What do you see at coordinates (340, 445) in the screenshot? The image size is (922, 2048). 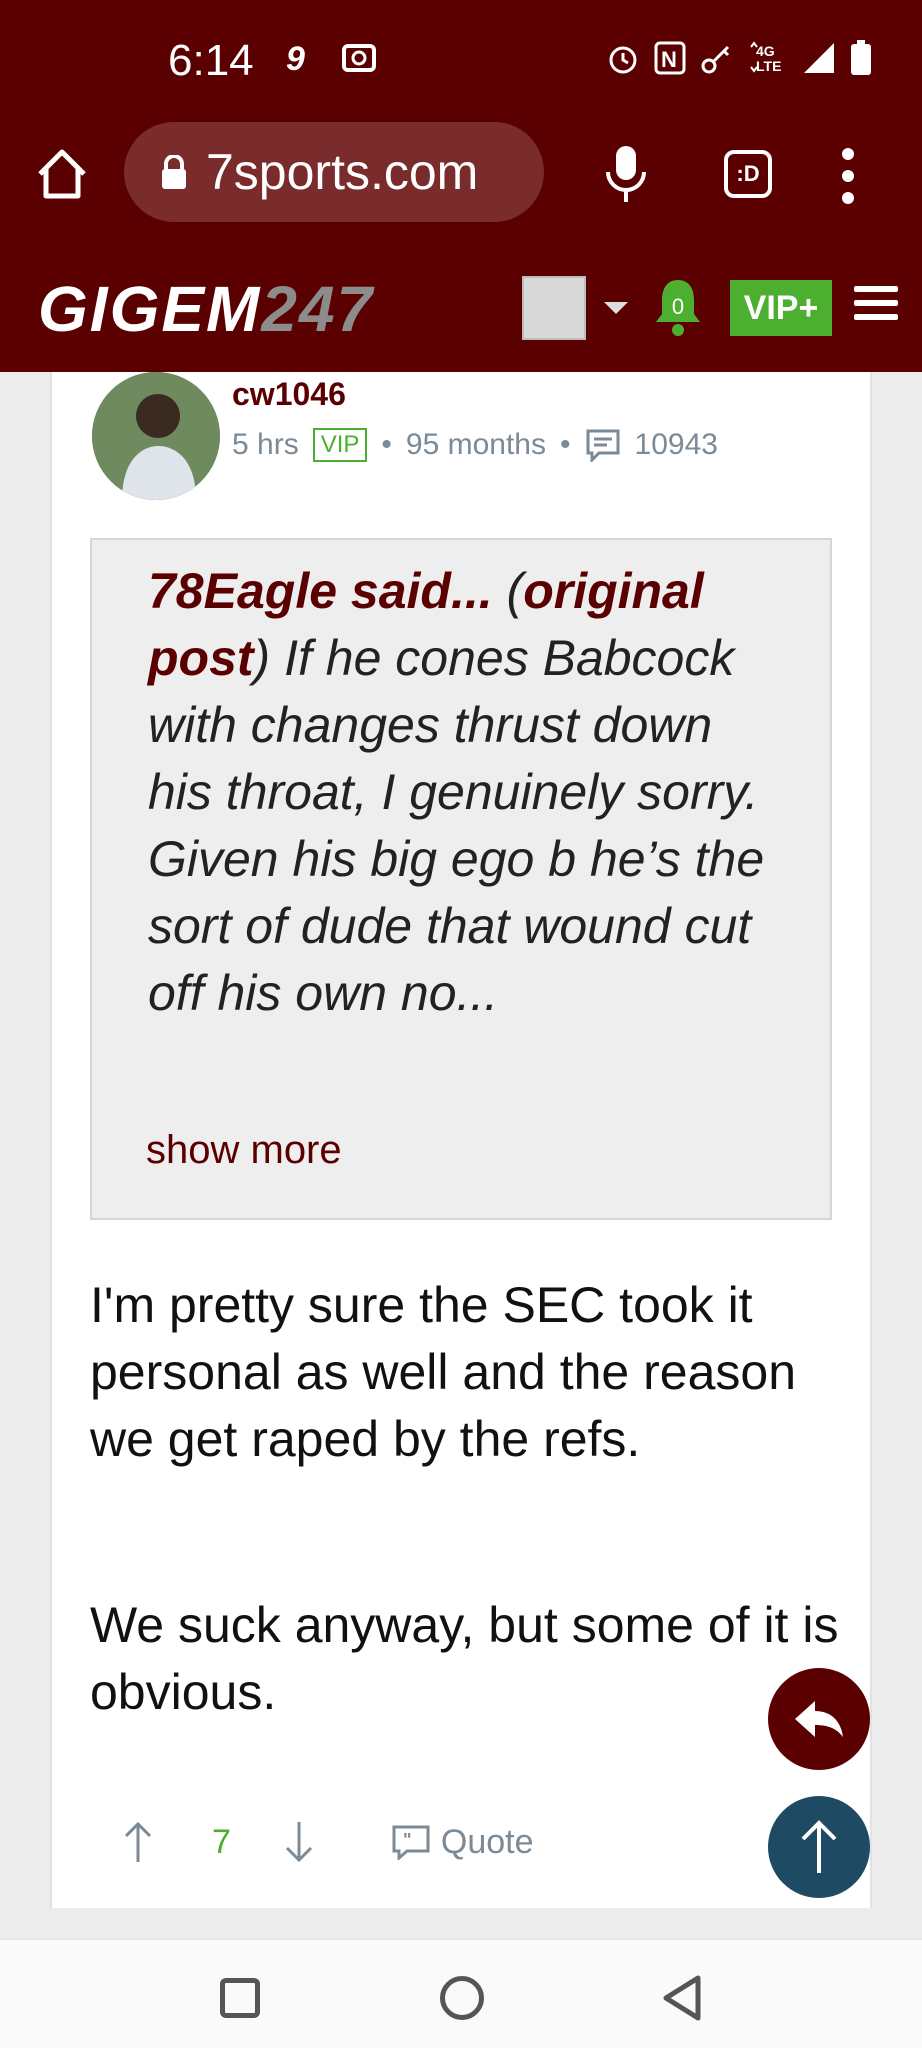 I see `vip-badge: VIP` at bounding box center [340, 445].